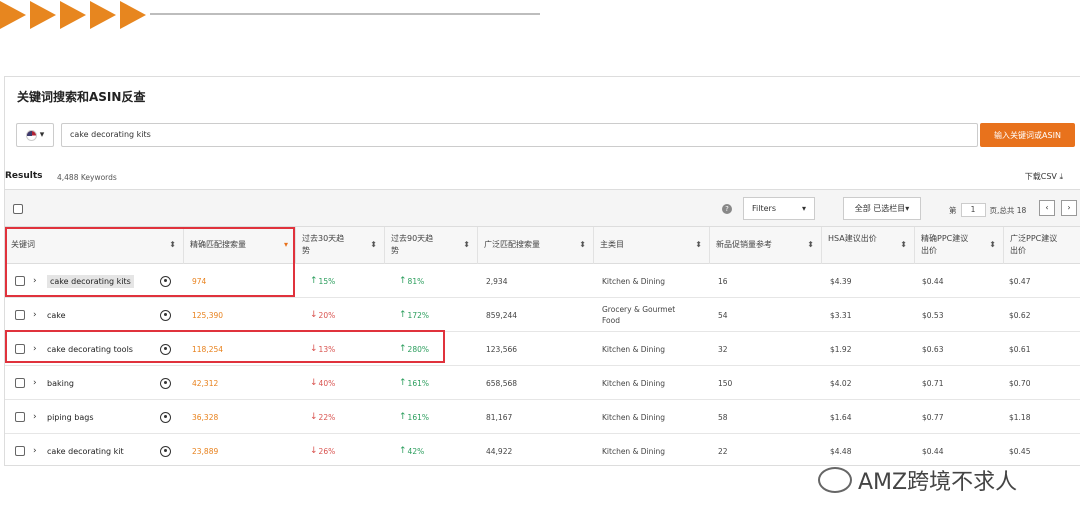  Describe the element at coordinates (959, 245) in the screenshot. I see `col-header-exact-ppc: 精确PPC建议出价 ⬍` at that location.